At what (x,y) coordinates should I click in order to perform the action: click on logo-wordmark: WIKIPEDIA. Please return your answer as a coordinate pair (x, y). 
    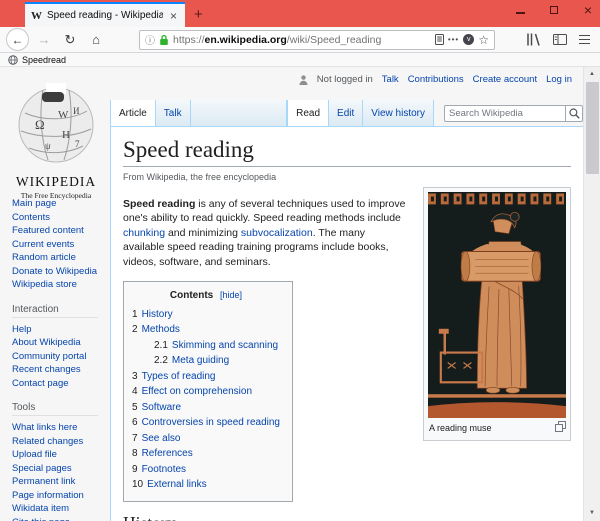
    Looking at the image, I should click on (56, 181).